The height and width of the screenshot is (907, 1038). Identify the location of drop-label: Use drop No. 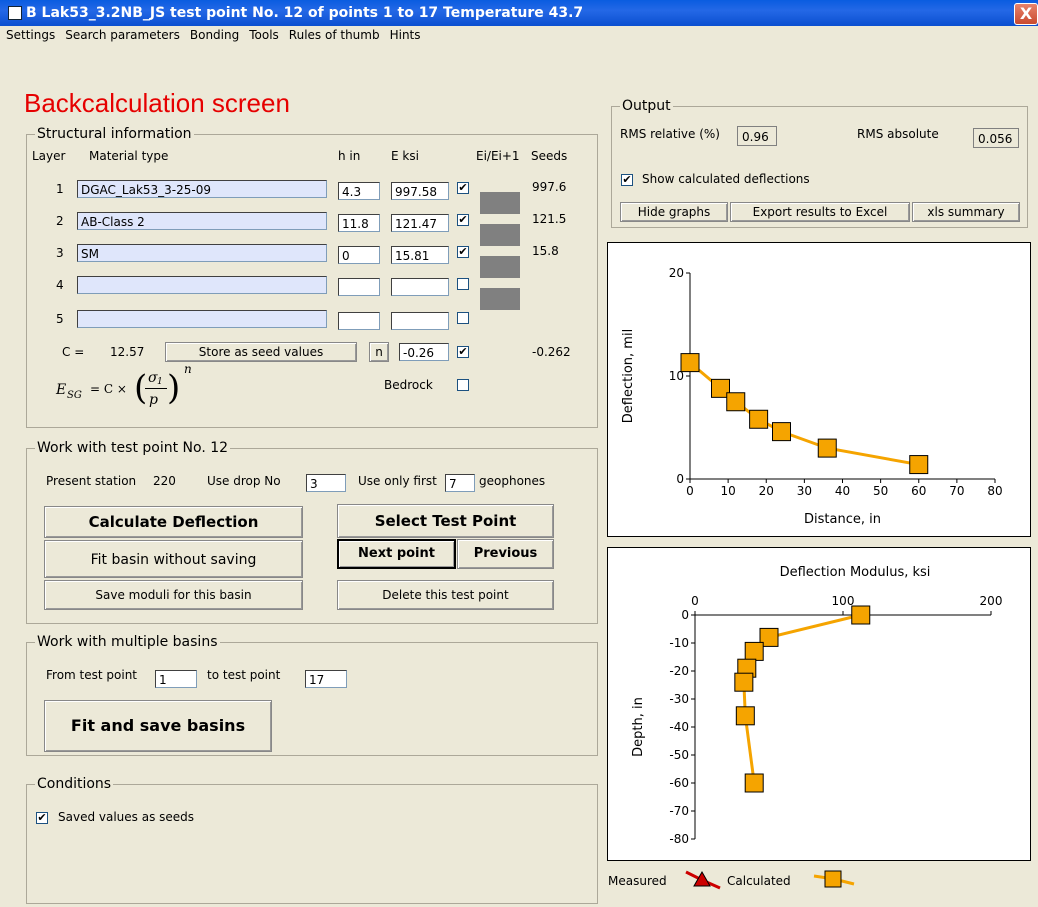
(244, 481).